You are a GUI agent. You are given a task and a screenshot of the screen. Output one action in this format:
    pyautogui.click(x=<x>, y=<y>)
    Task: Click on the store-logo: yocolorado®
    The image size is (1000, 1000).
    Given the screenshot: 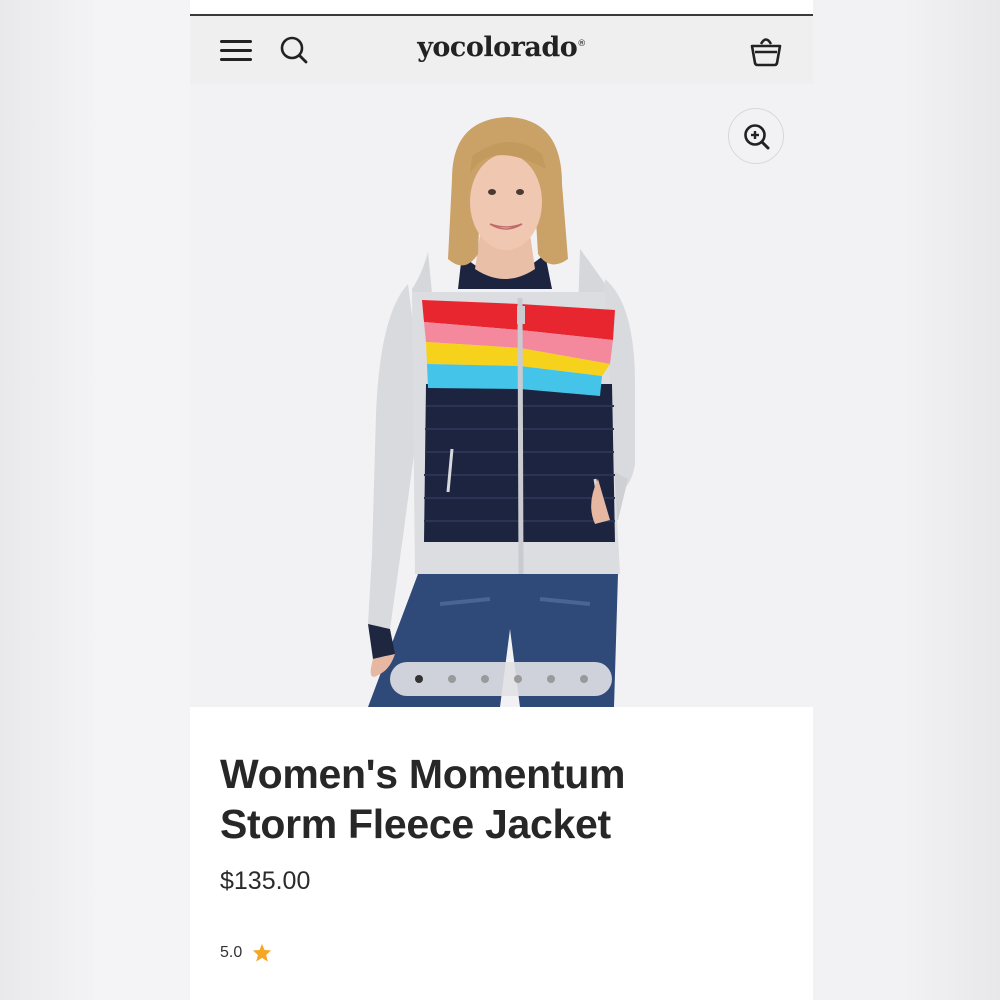 What is the action you would take?
    pyautogui.click(x=501, y=47)
    